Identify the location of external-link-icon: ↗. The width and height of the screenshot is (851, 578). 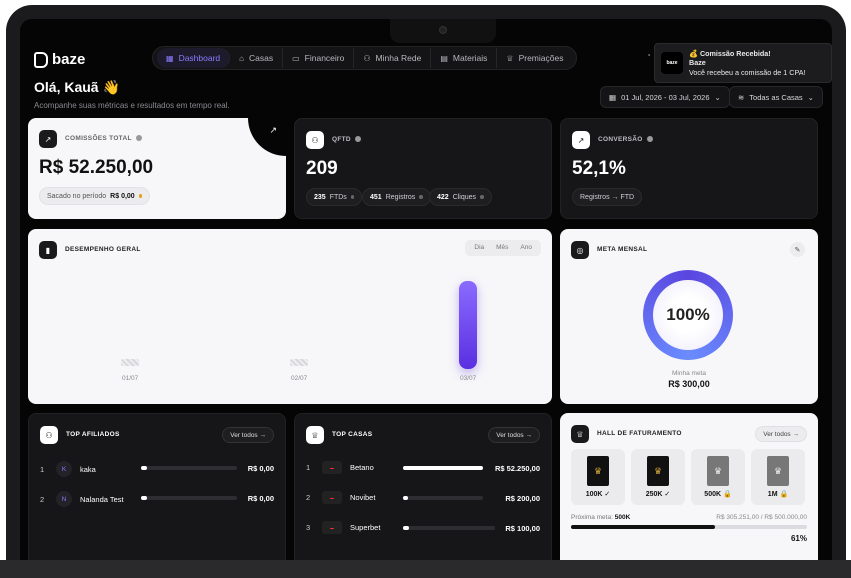
(273, 130).